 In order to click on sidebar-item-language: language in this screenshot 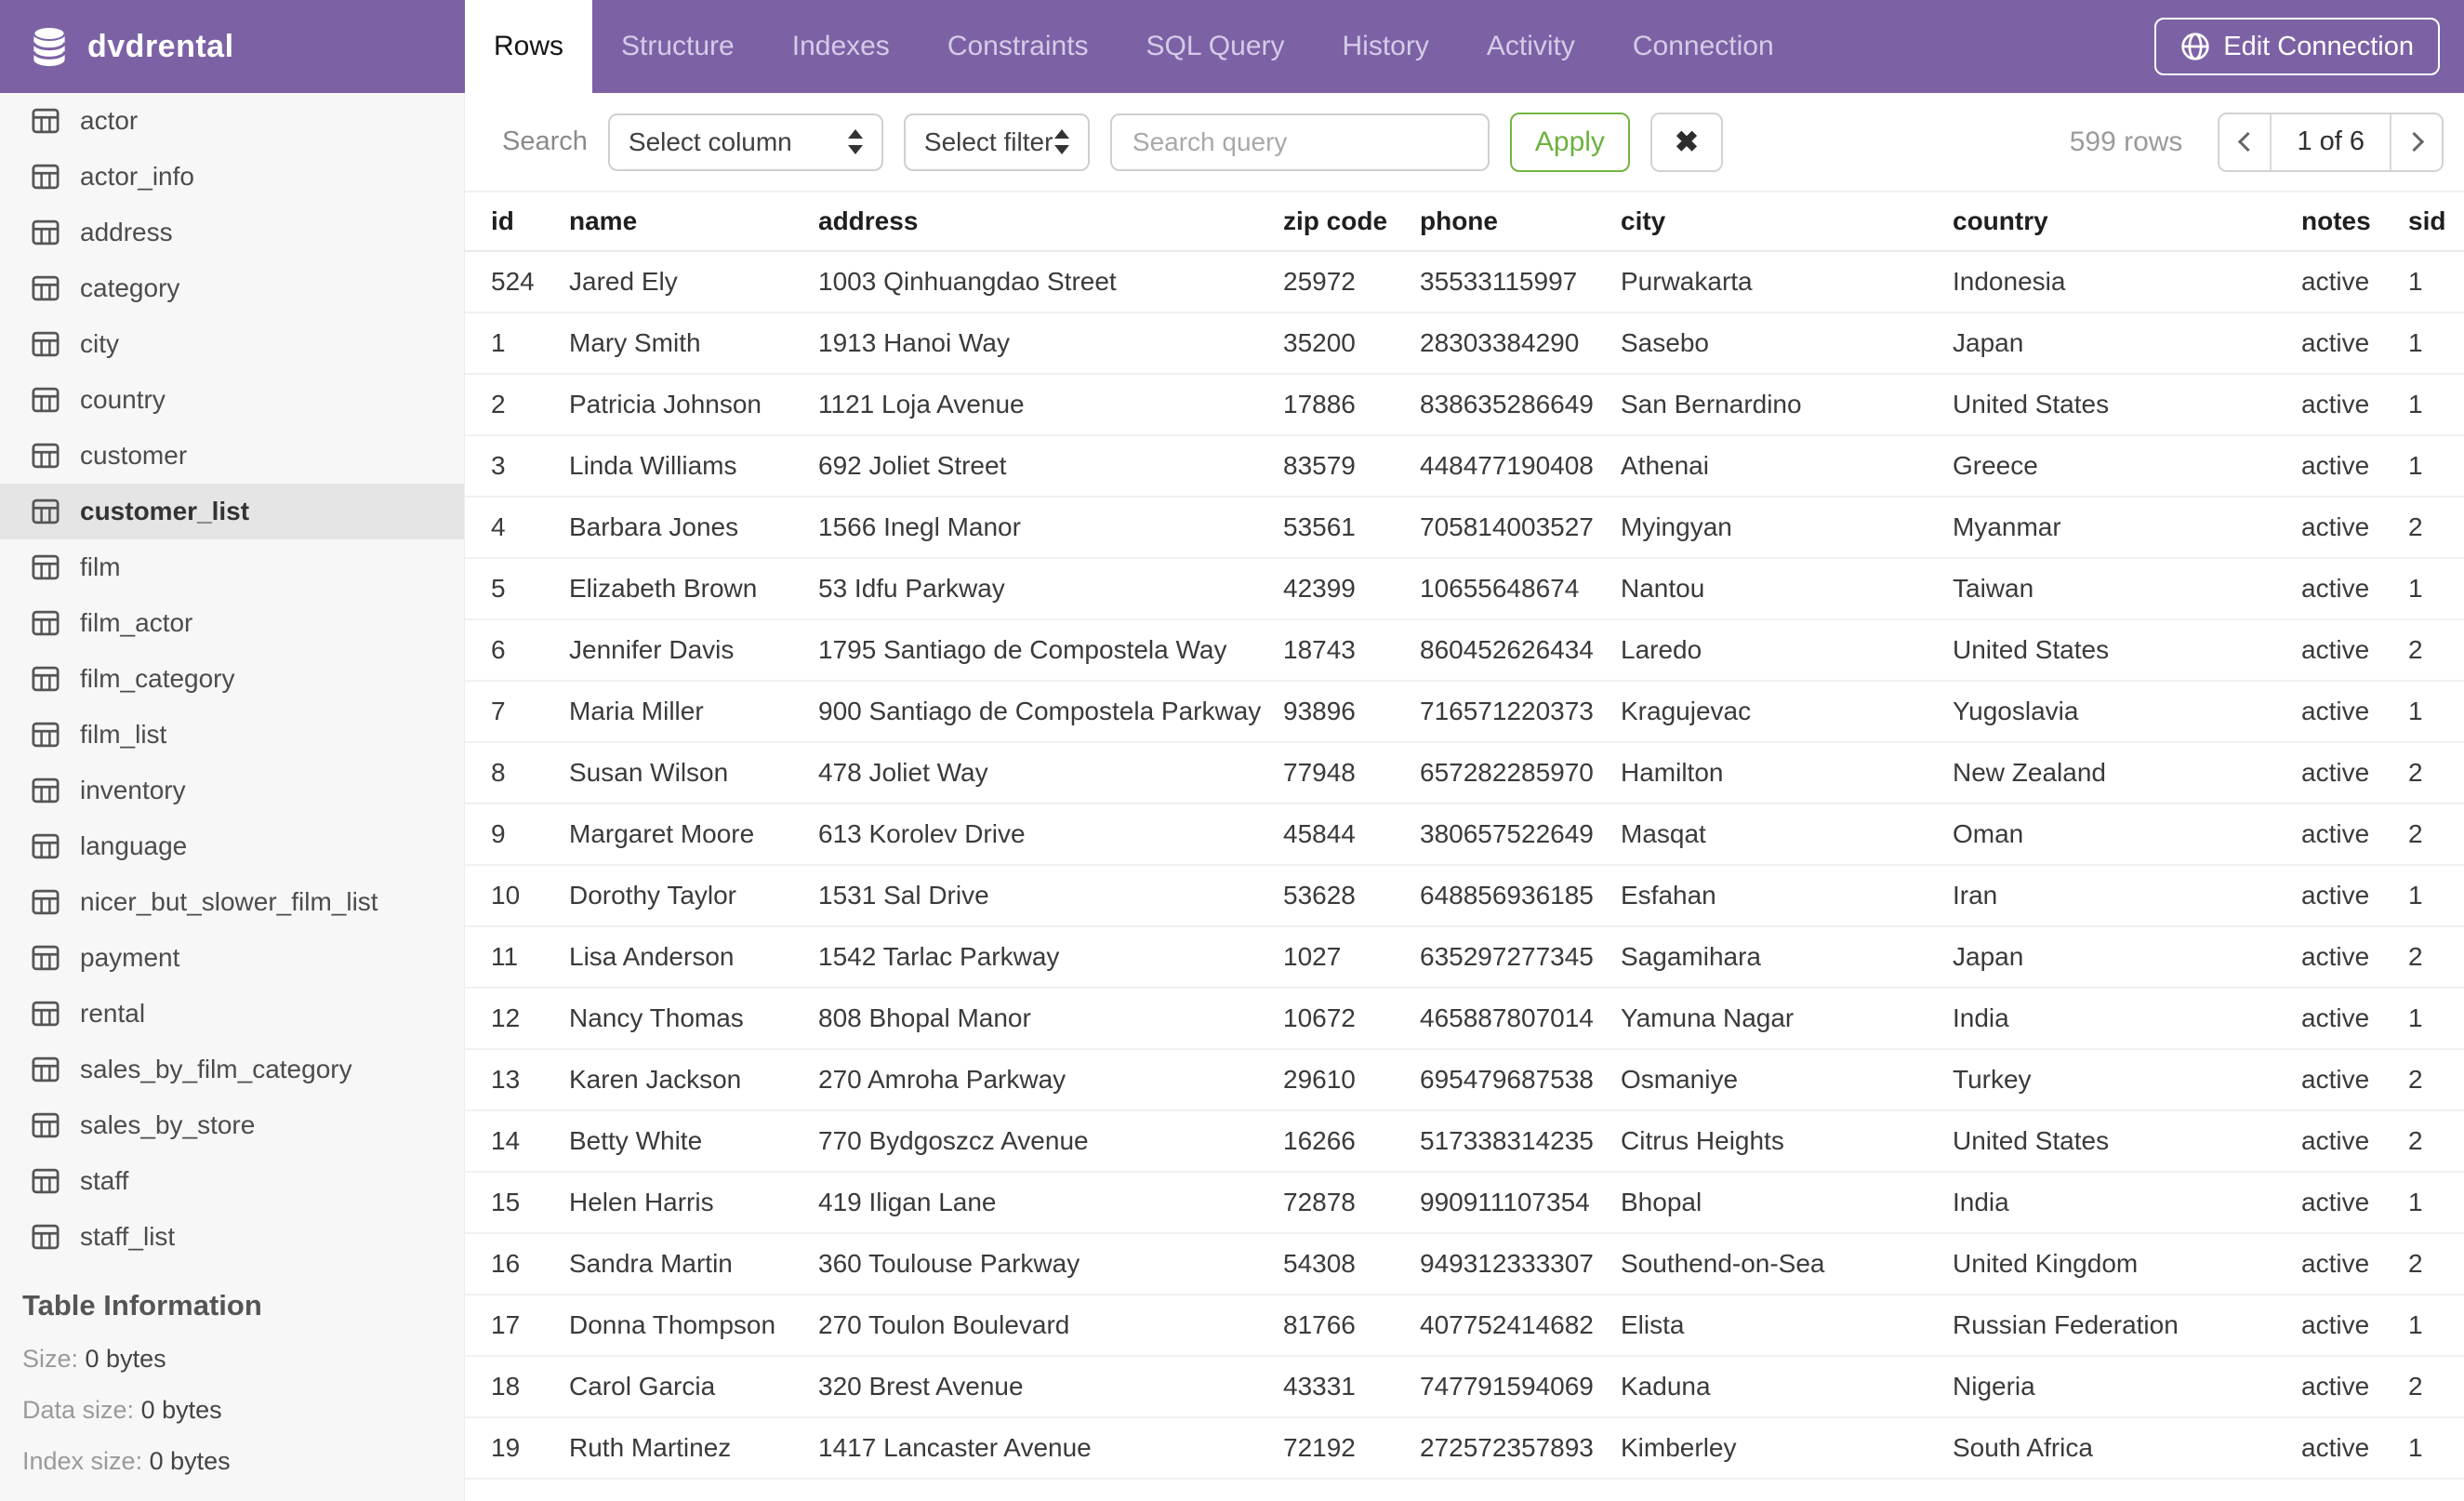, I will do `click(232, 846)`.